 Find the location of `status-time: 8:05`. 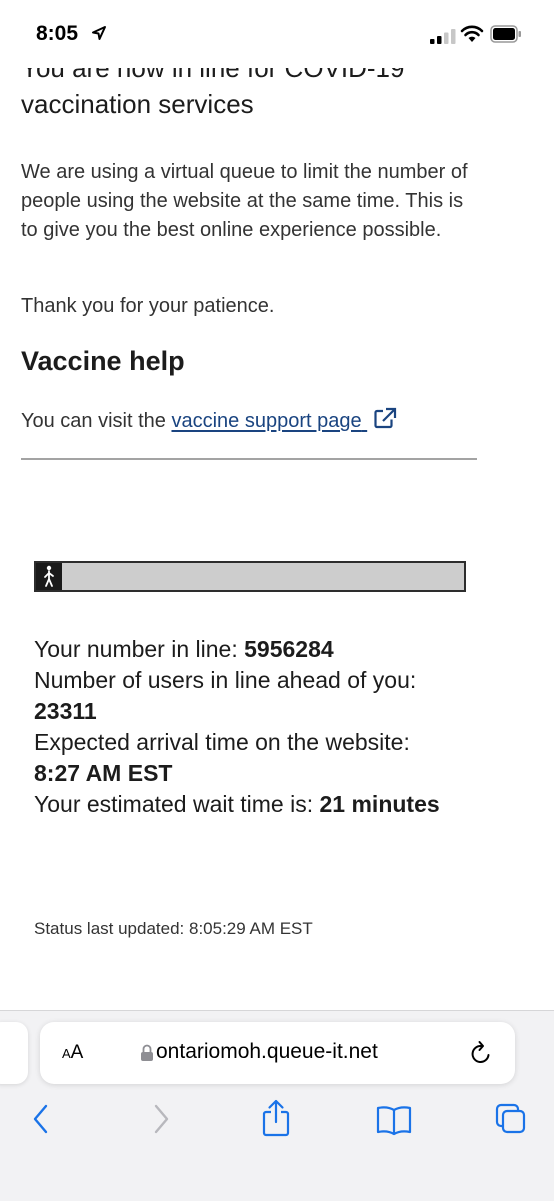

status-time: 8:05 is located at coordinates (57, 33).